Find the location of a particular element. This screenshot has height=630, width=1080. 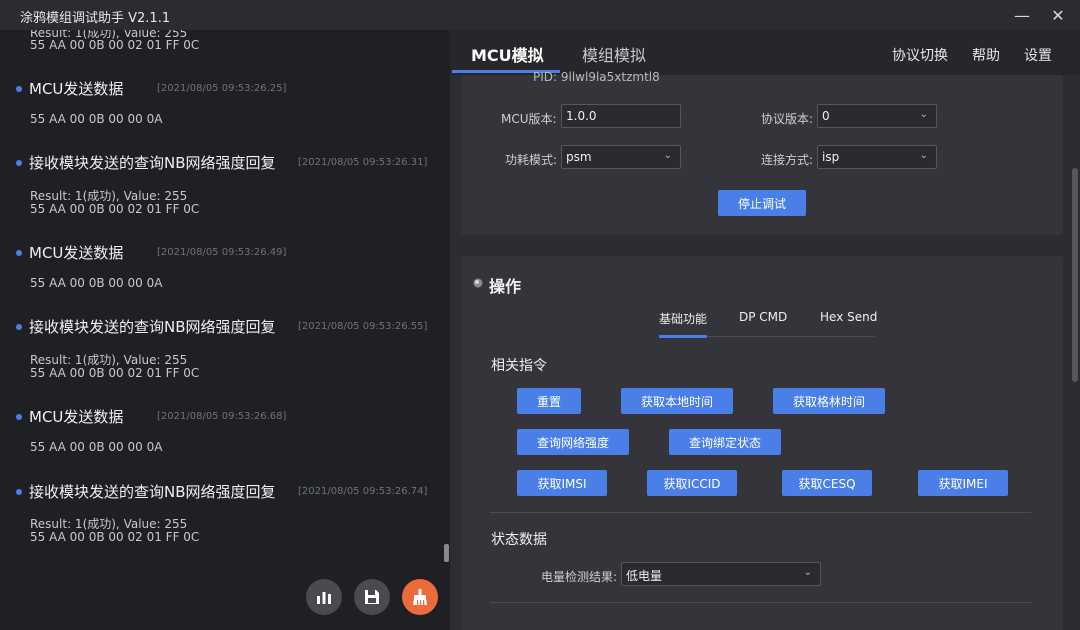

protocol-version-value: 0 is located at coordinates (826, 116).